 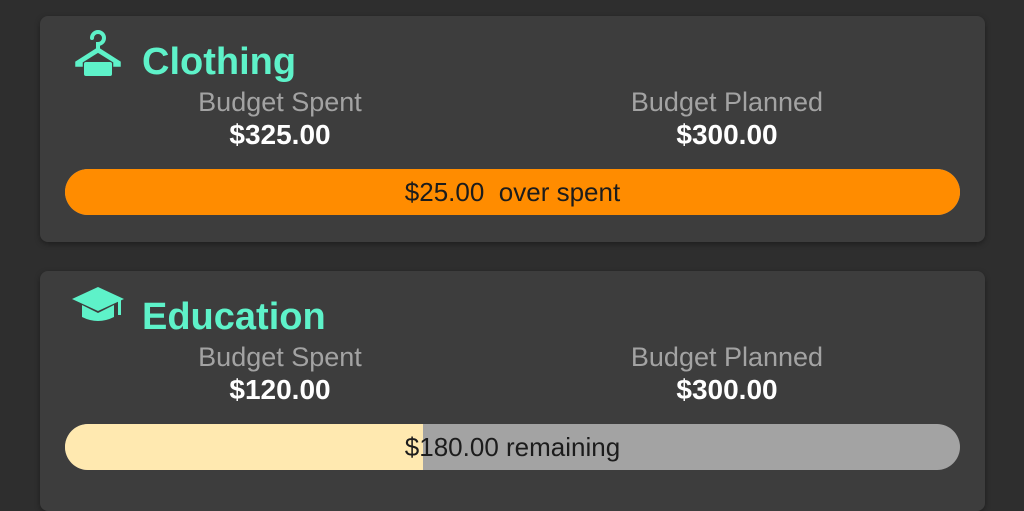 What do you see at coordinates (280, 134) in the screenshot?
I see `budget-spent-value: $325.00` at bounding box center [280, 134].